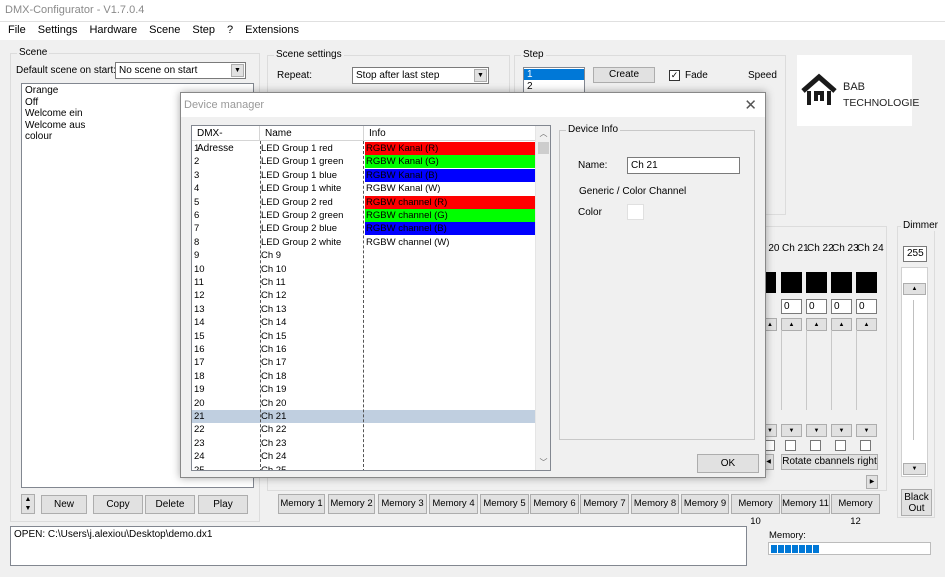 This screenshot has height=577, width=945. I want to click on device-row: 21 Ch 21, so click(364, 417).